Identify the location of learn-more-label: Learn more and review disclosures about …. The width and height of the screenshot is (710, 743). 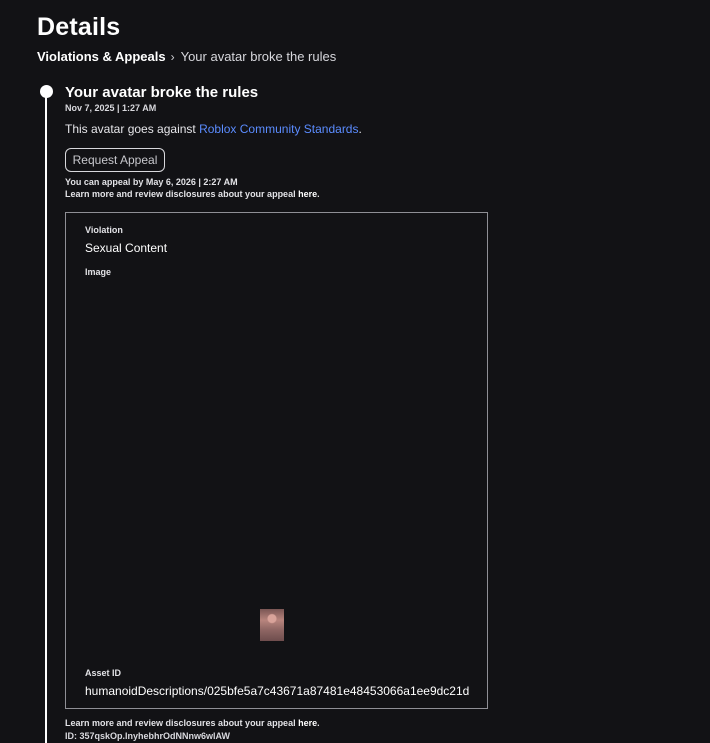
(182, 194).